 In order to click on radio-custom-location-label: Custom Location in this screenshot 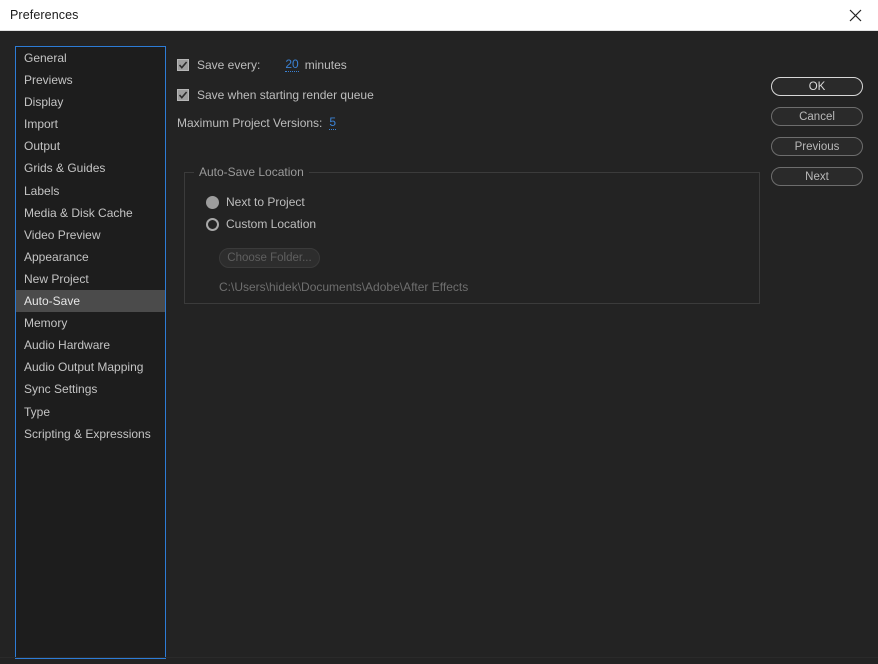, I will do `click(271, 224)`.